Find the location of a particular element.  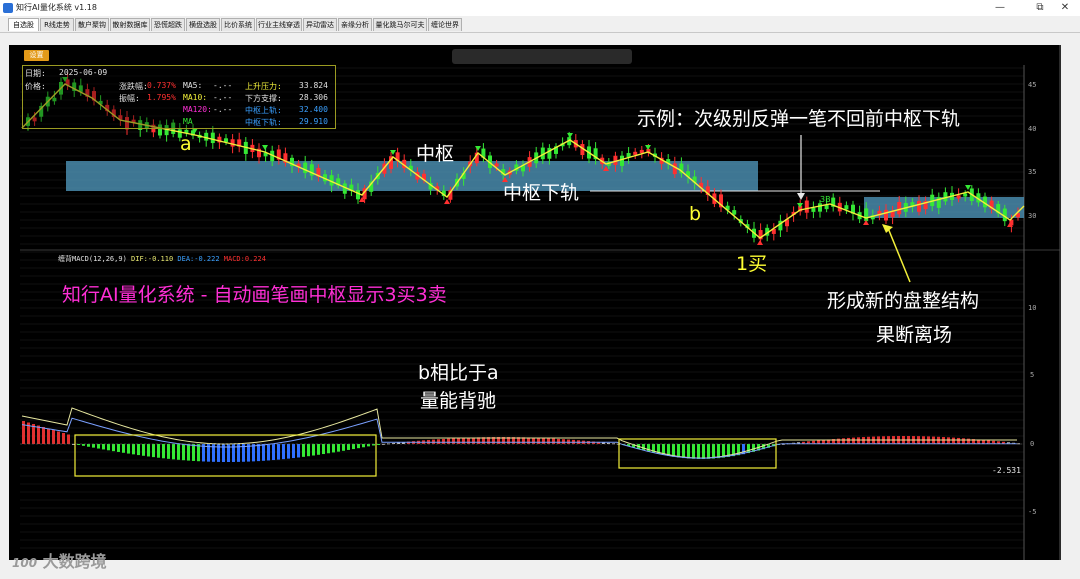

annotation-exit: 果断离场 is located at coordinates (914, 335).